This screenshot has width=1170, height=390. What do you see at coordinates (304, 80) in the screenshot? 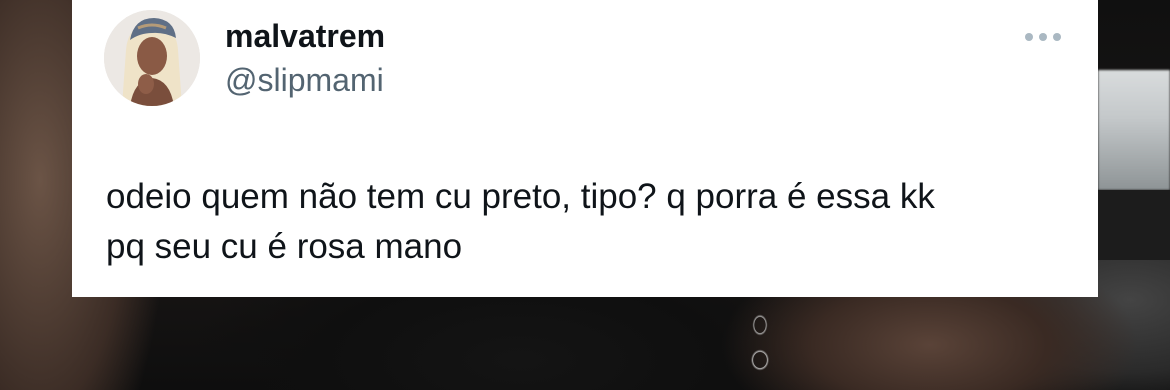
I see `user-handle: @slipmami` at bounding box center [304, 80].